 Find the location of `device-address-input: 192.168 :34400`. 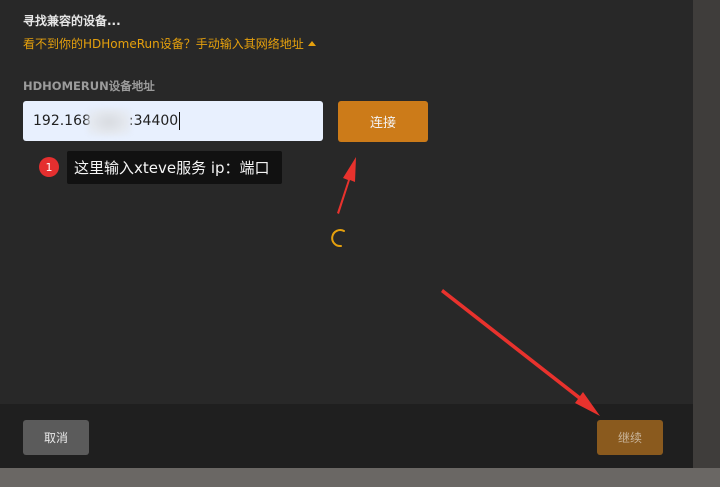

device-address-input: 192.168 :34400 is located at coordinates (173, 121).